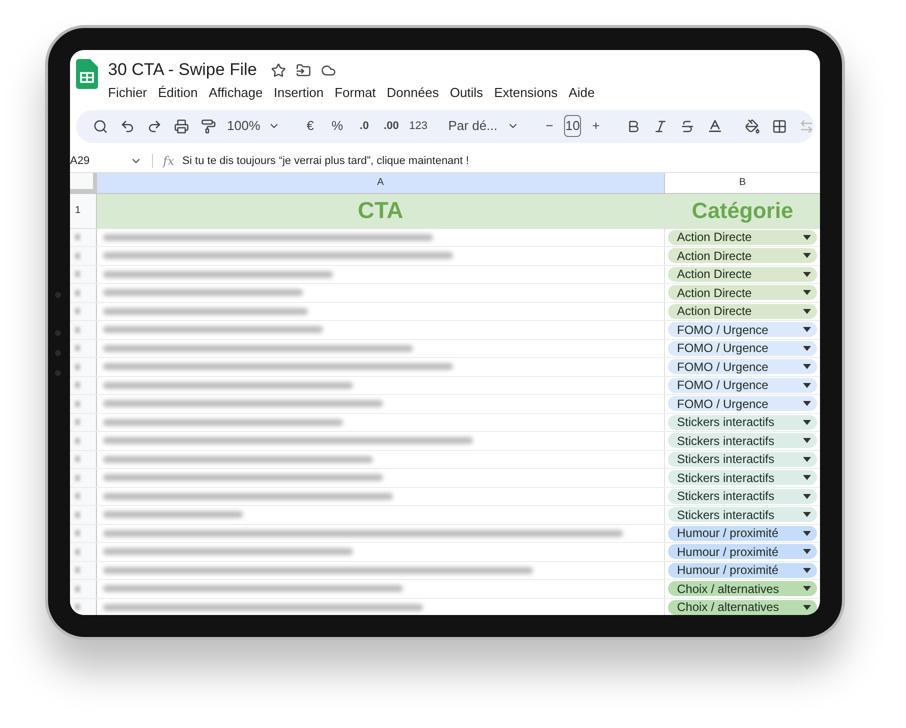  Describe the element at coordinates (364, 126) in the screenshot. I see `decrease-decimal-button: .0` at that location.